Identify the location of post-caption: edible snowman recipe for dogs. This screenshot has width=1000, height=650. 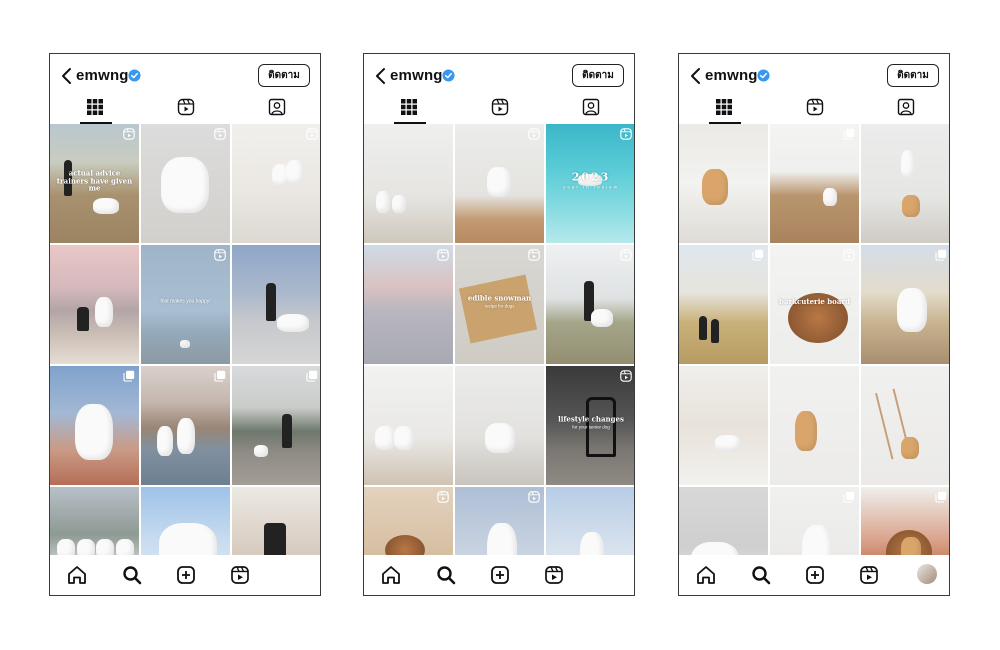
(499, 302).